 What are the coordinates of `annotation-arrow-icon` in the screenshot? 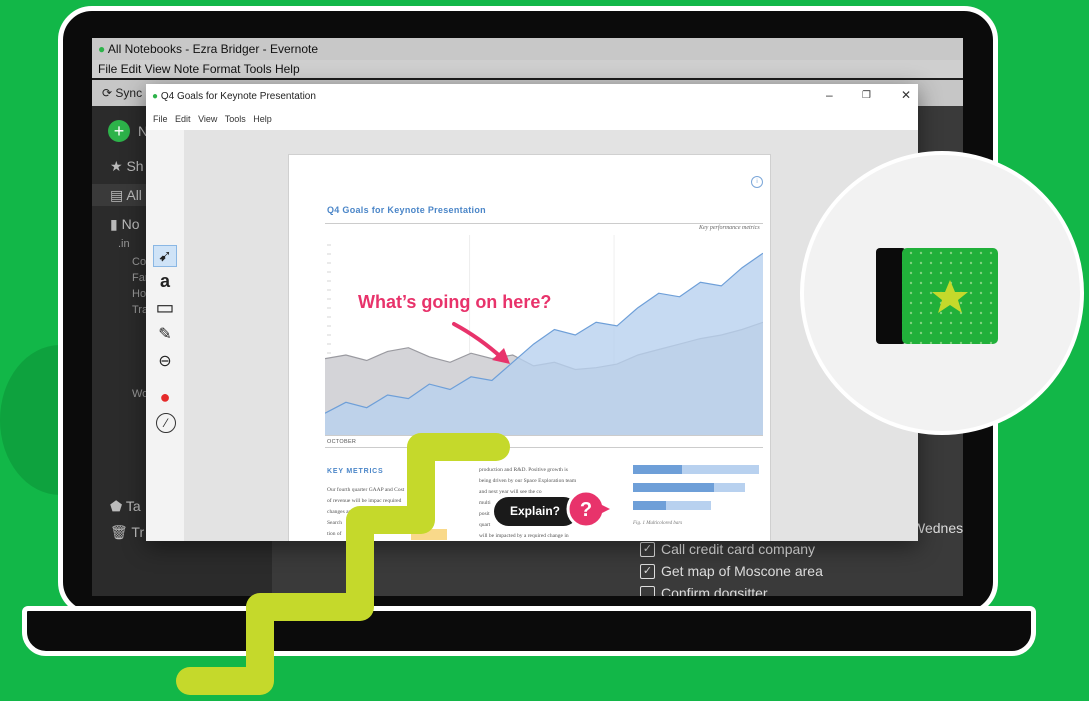 It's located at (481, 343).